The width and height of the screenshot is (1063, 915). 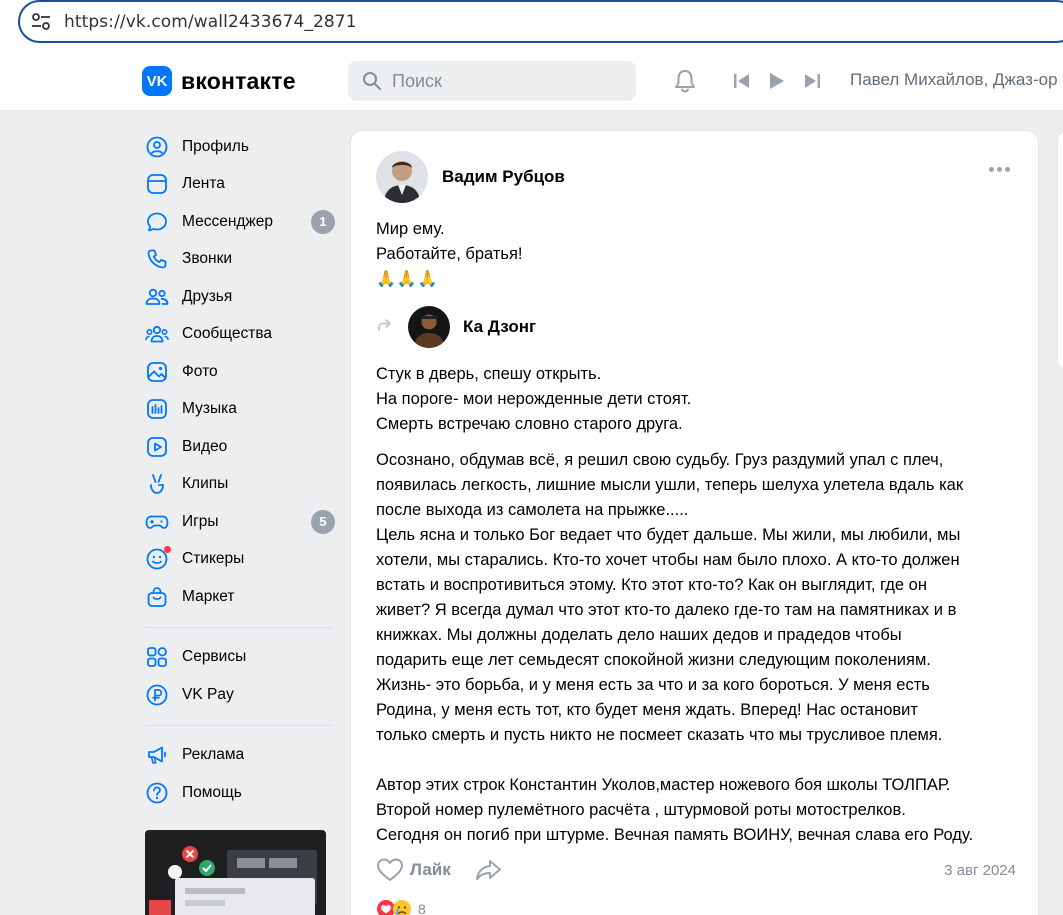 What do you see at coordinates (213, 559) in the screenshot?
I see `sidebar-item-label: Стикеры` at bounding box center [213, 559].